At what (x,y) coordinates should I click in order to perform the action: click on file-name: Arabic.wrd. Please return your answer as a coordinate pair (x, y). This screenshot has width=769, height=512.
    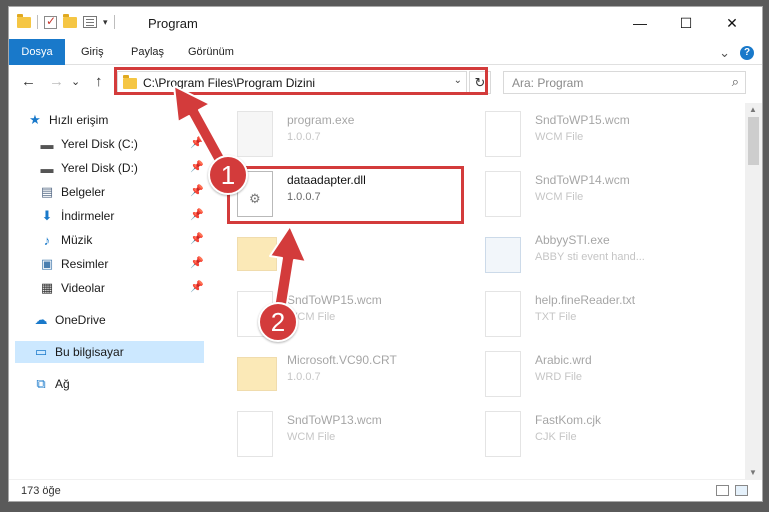
    Looking at the image, I should click on (563, 360).